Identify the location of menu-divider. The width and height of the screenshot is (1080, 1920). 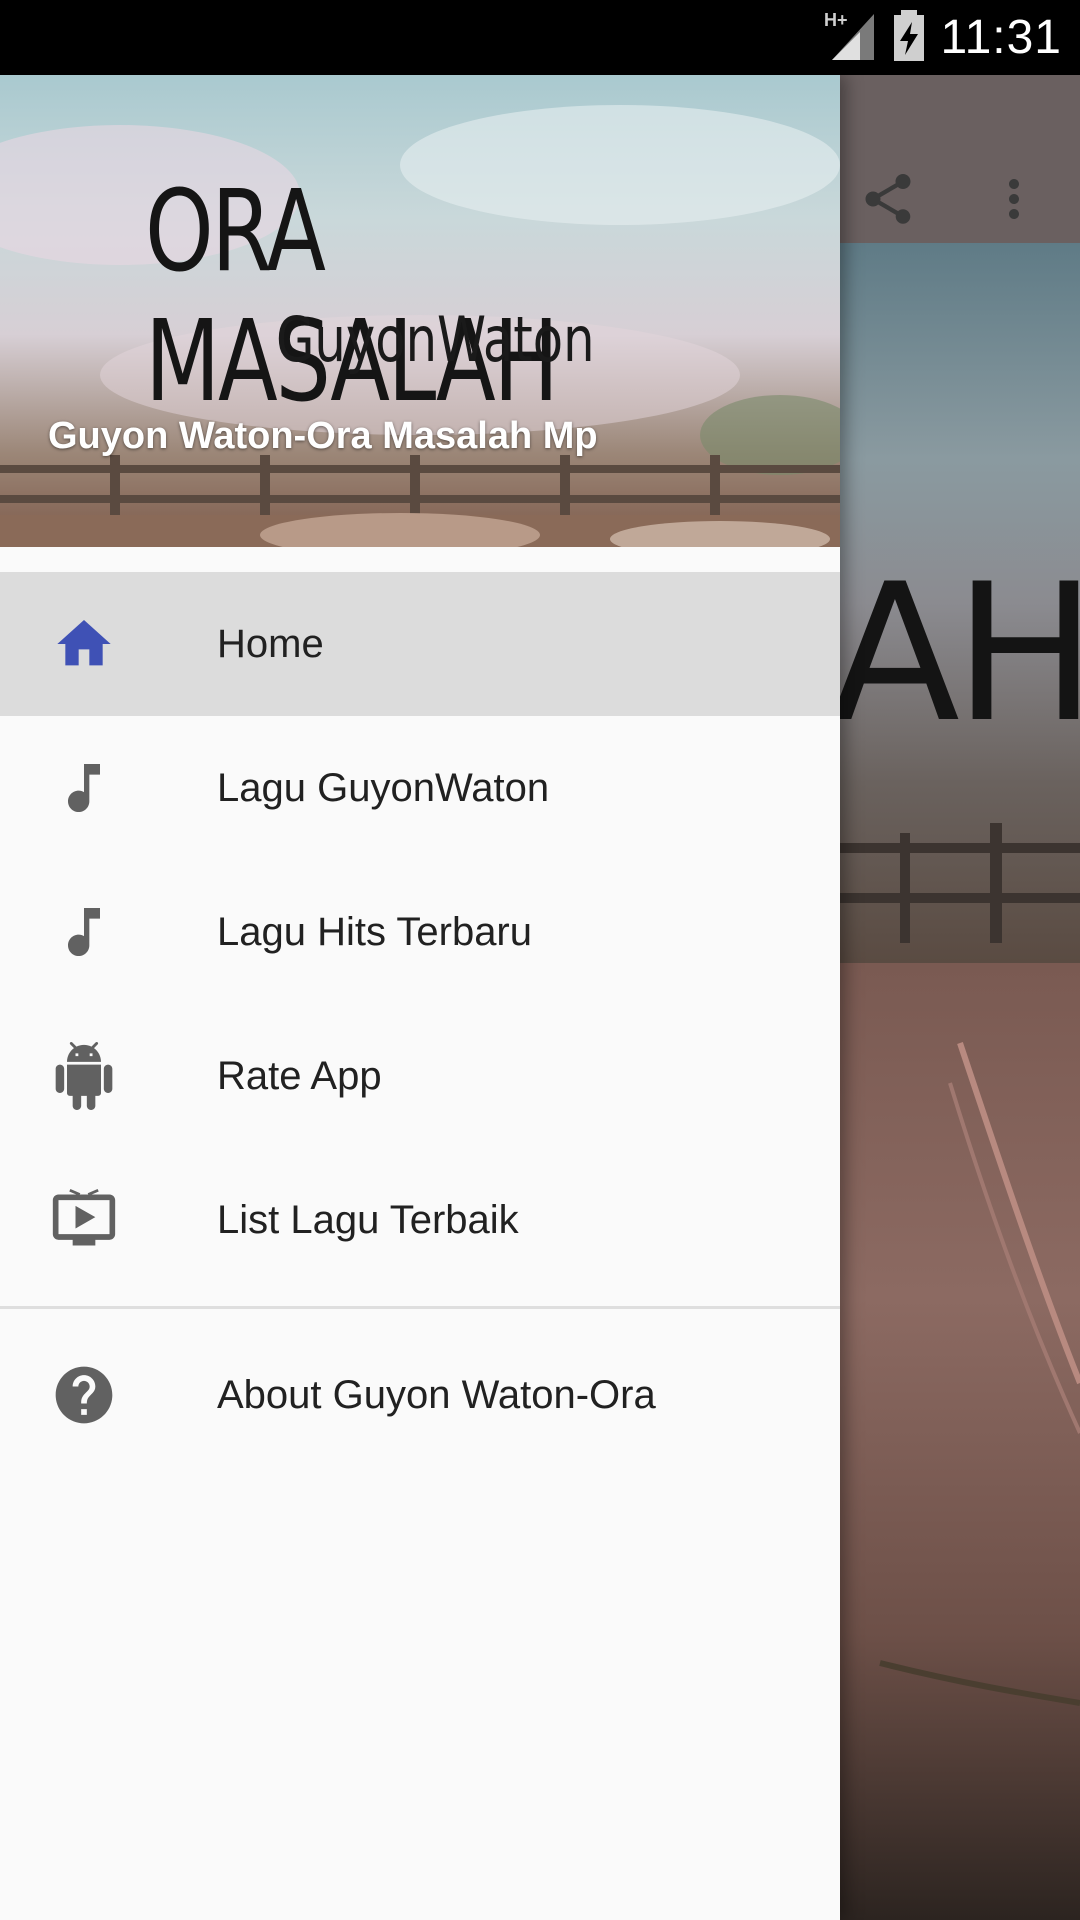
(420, 1307).